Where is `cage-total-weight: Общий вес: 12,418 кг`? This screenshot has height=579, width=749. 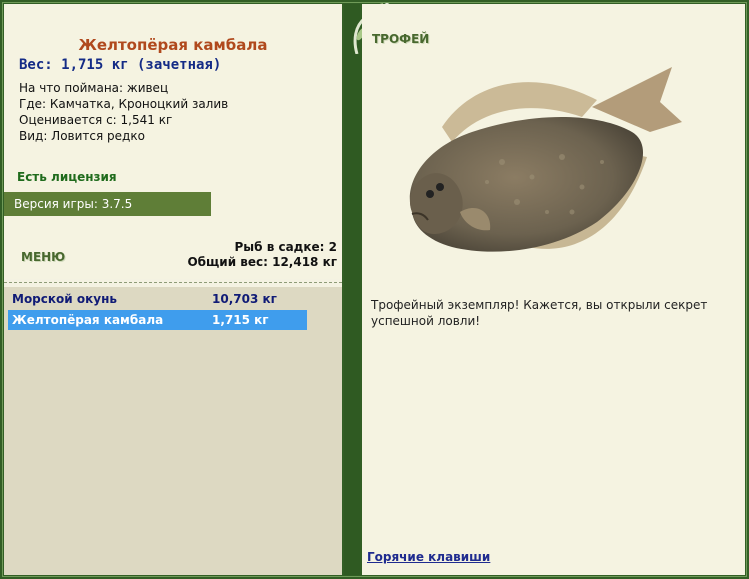 cage-total-weight: Общий вес: 12,418 кг is located at coordinates (262, 262).